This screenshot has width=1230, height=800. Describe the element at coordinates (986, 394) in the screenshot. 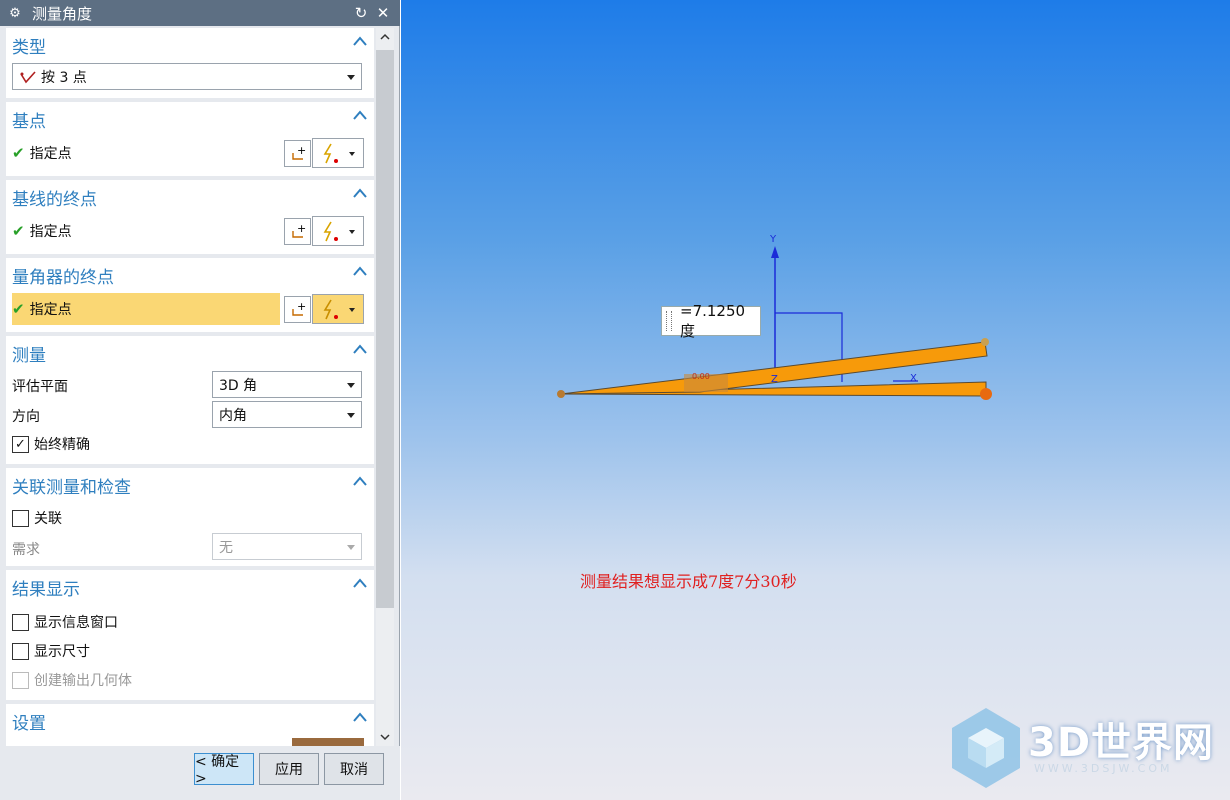

I see `baseline-end-marker` at that location.